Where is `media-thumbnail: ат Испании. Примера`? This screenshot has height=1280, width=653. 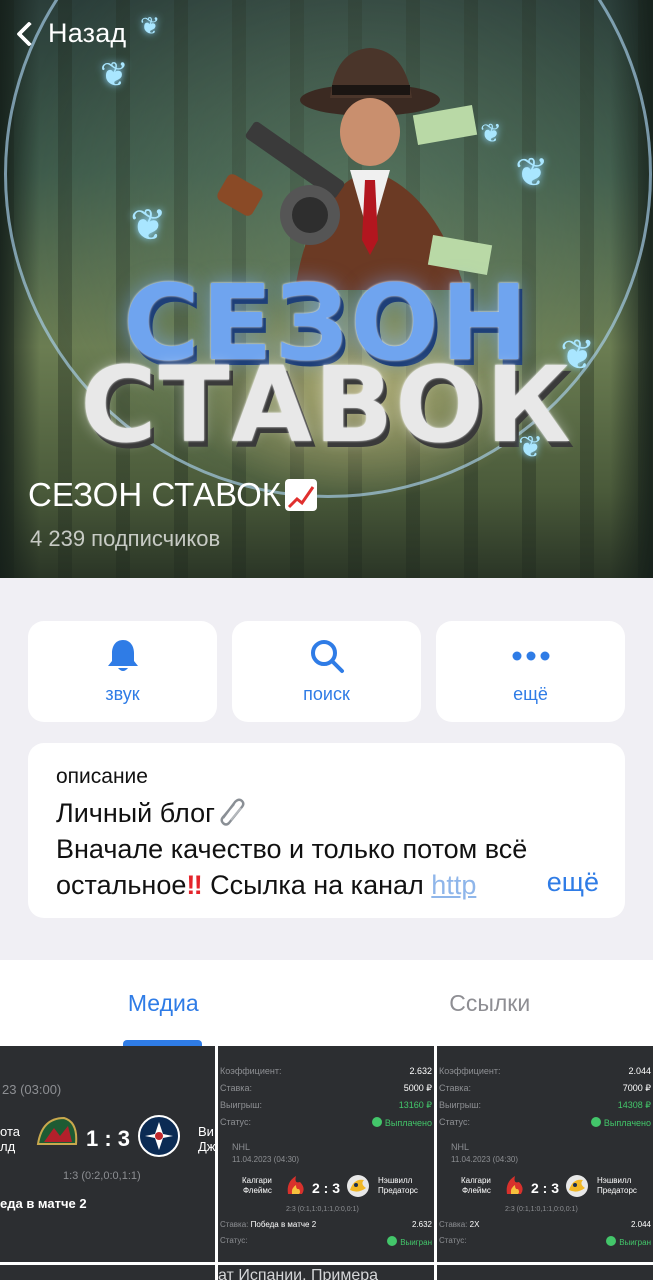
media-thumbnail: ат Испании. Примера is located at coordinates (326, 1272).